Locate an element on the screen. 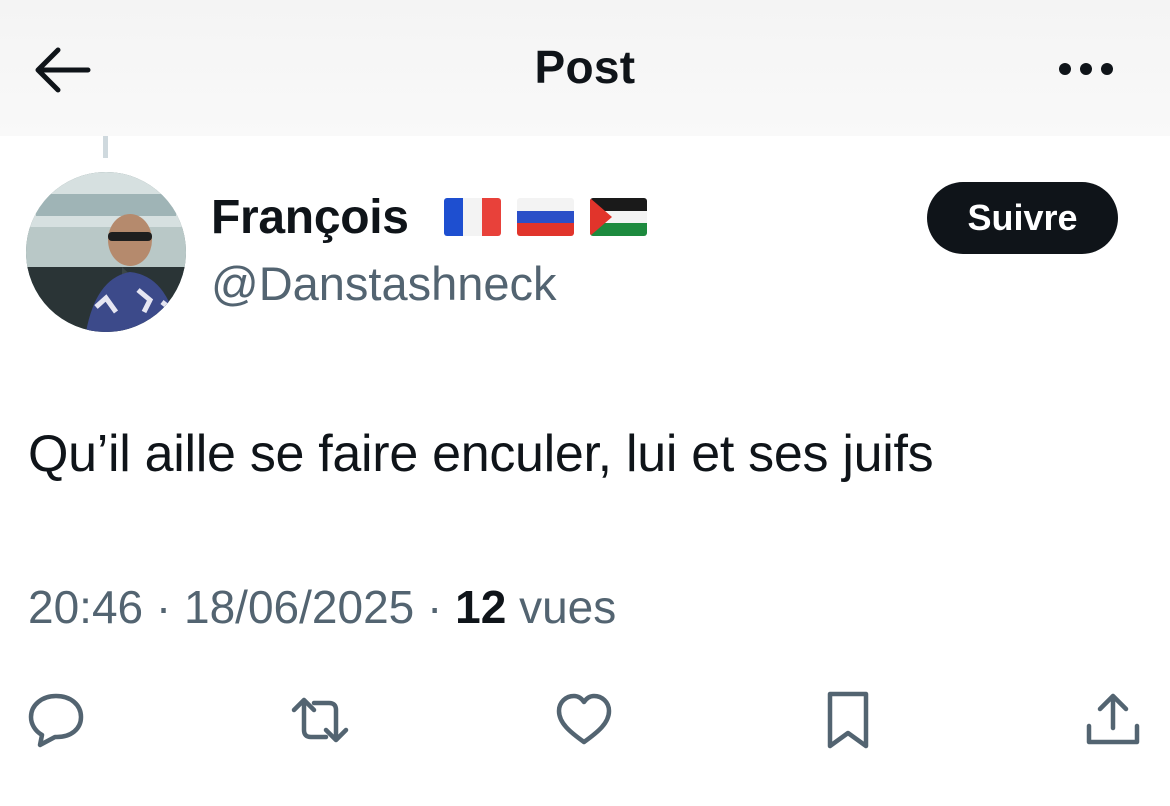 This screenshot has height=806, width=1170. russia-flag-icon is located at coordinates (545, 217).